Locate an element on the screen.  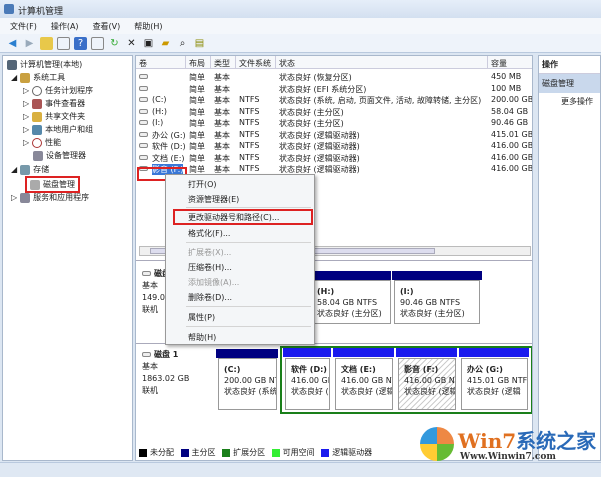
search-icon: ⌕ is located at coordinates (182, 43).